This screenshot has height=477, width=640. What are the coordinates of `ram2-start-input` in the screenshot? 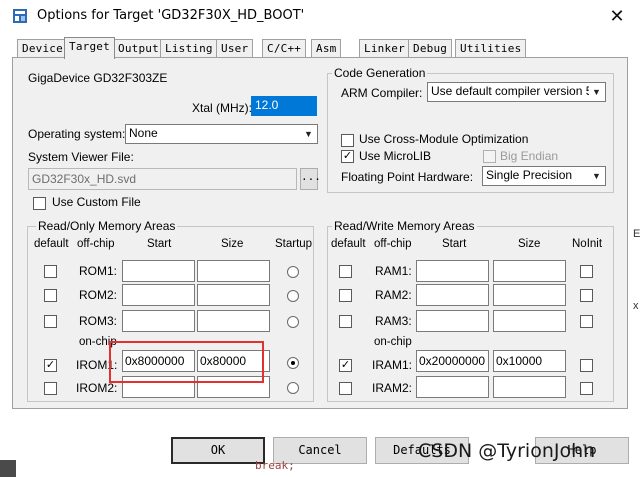 It's located at (452, 295).